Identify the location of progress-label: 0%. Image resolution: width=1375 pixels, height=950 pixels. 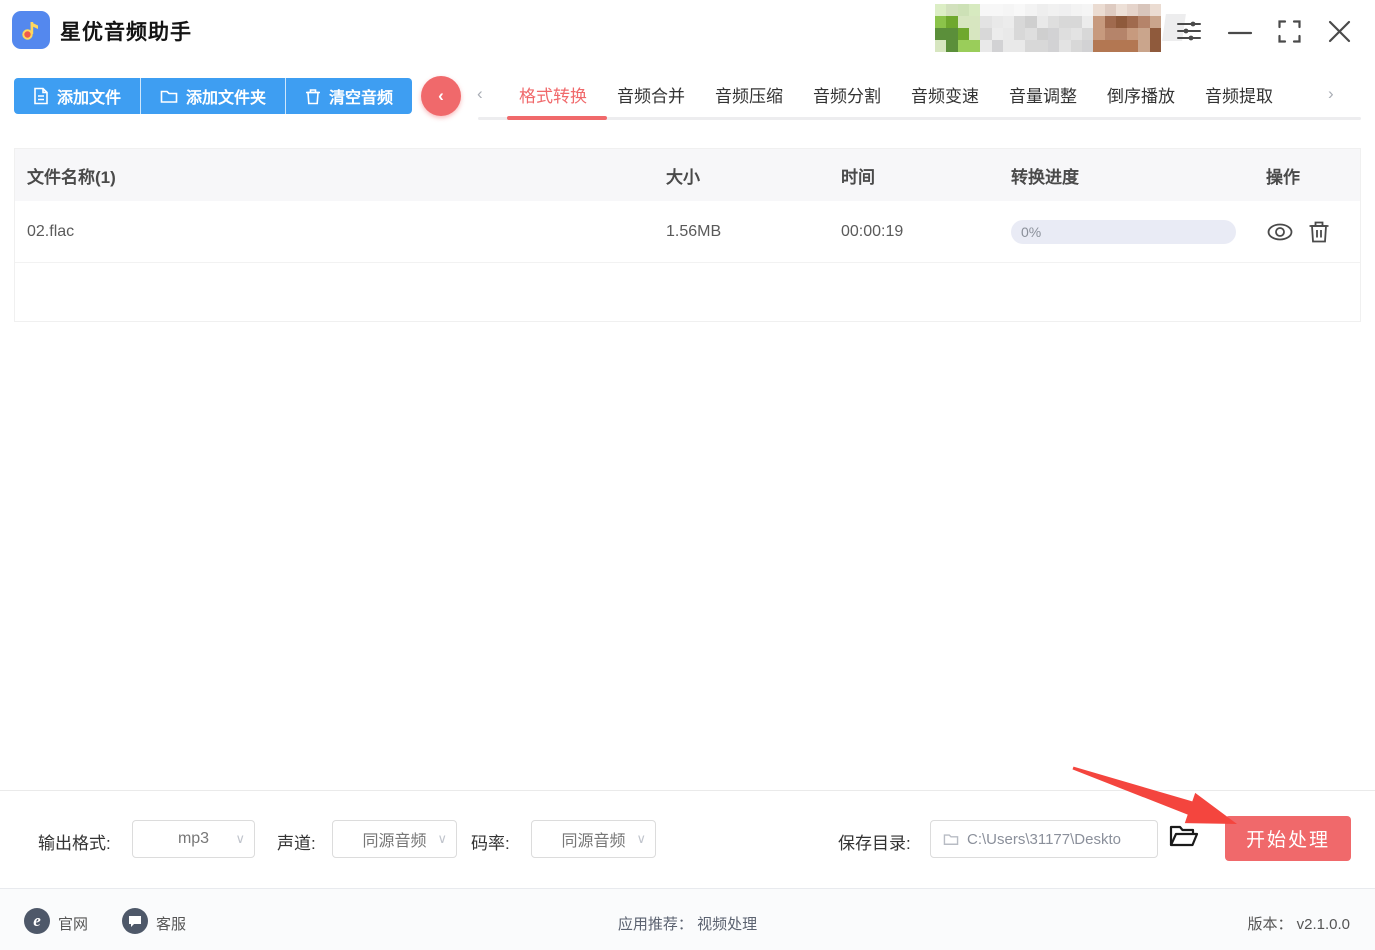
(1031, 231).